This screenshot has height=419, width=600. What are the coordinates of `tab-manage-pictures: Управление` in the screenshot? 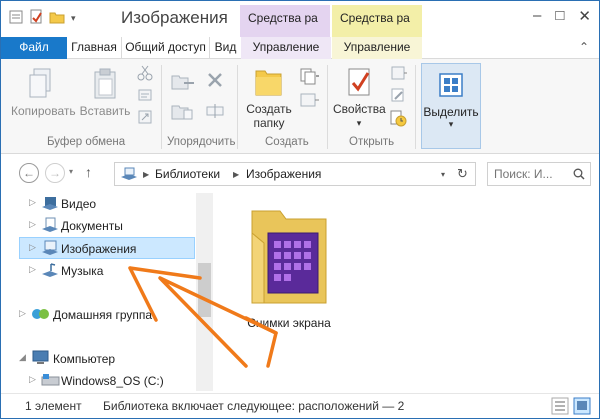 It's located at (286, 48).